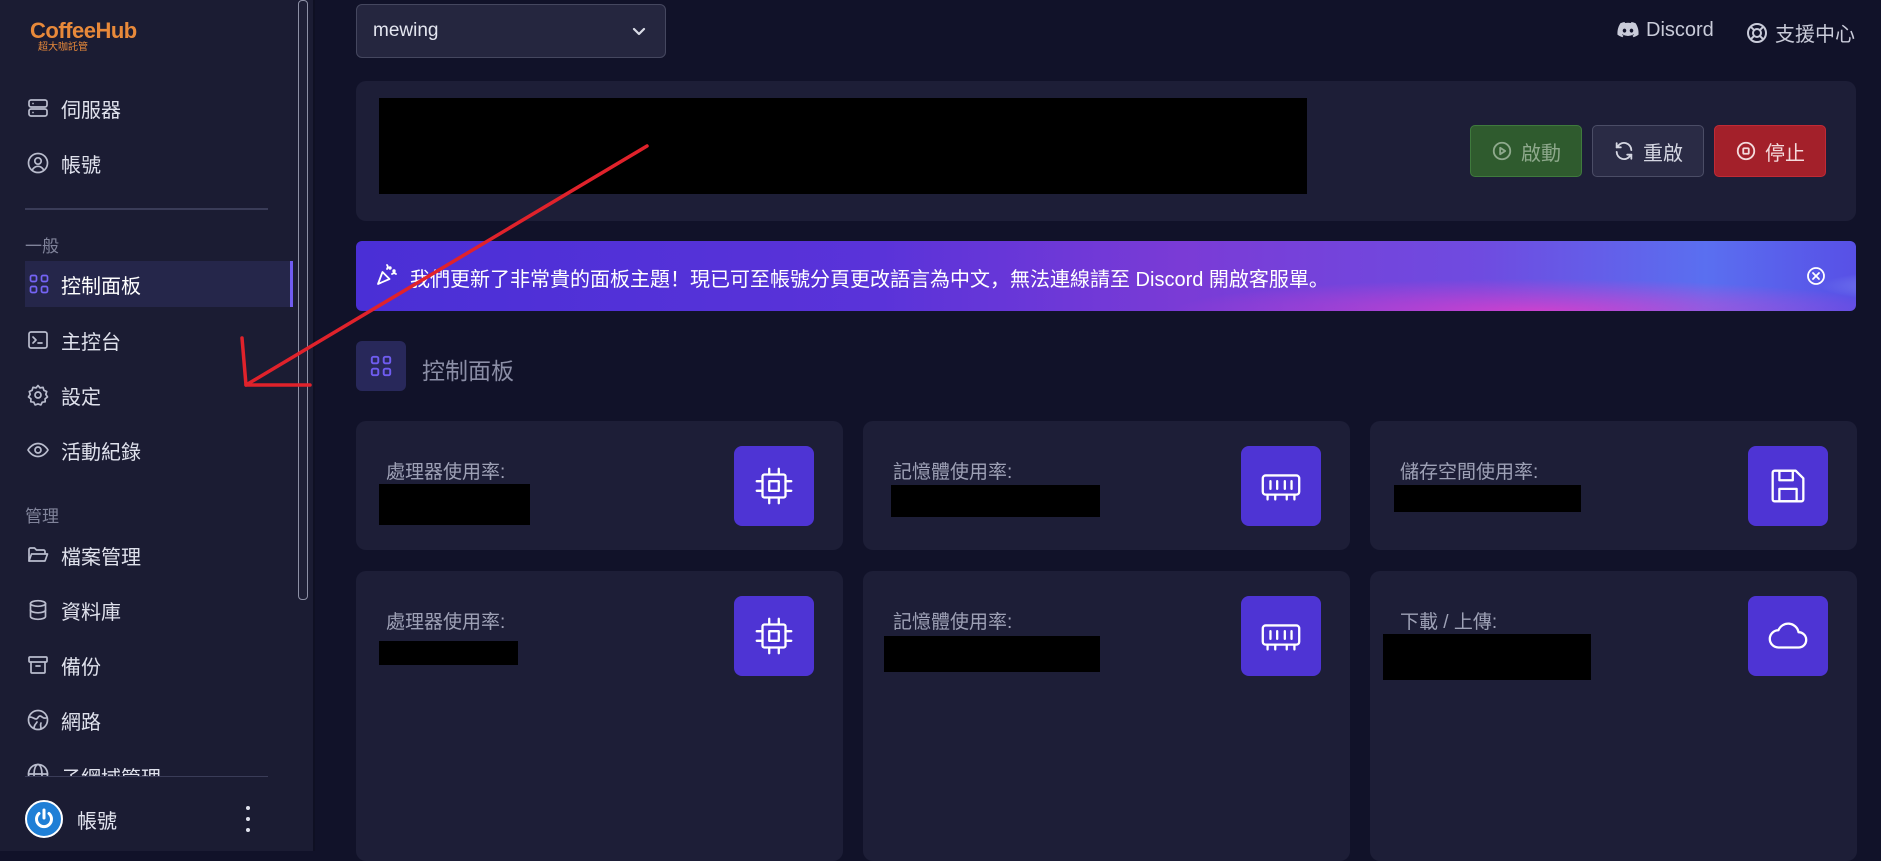 The width and height of the screenshot is (1881, 861). Describe the element at coordinates (38, 108) in the screenshot. I see `server-icon` at that location.